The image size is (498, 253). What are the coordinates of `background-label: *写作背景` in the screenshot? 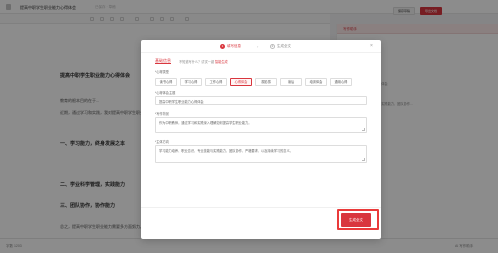 It's located at (162, 114).